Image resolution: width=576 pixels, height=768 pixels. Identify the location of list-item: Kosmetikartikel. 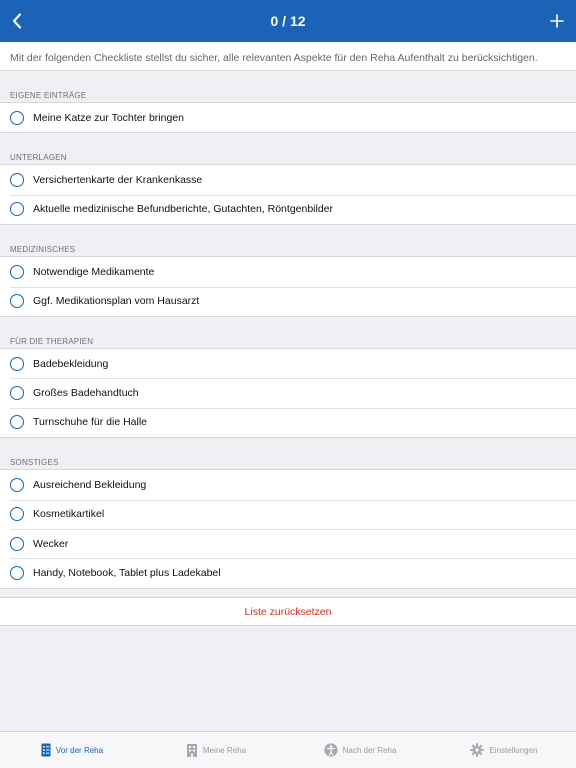
(288, 514).